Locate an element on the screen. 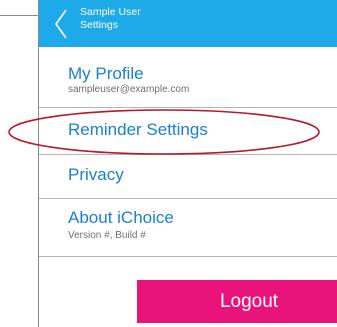 The height and width of the screenshot is (327, 337). header-user-name: Sample User is located at coordinates (110, 12).